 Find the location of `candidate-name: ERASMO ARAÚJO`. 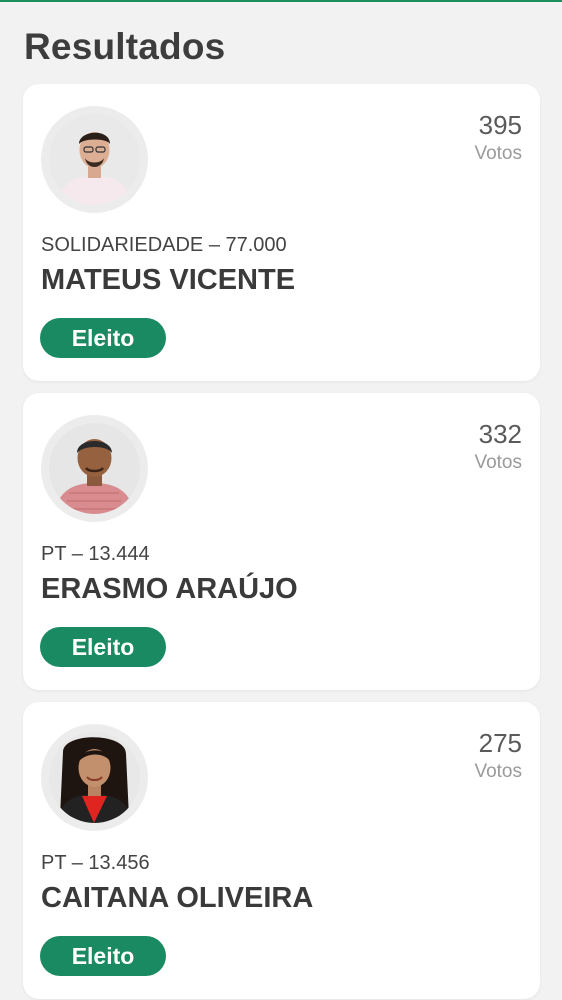

candidate-name: ERASMO ARAÚJO is located at coordinates (169, 589).